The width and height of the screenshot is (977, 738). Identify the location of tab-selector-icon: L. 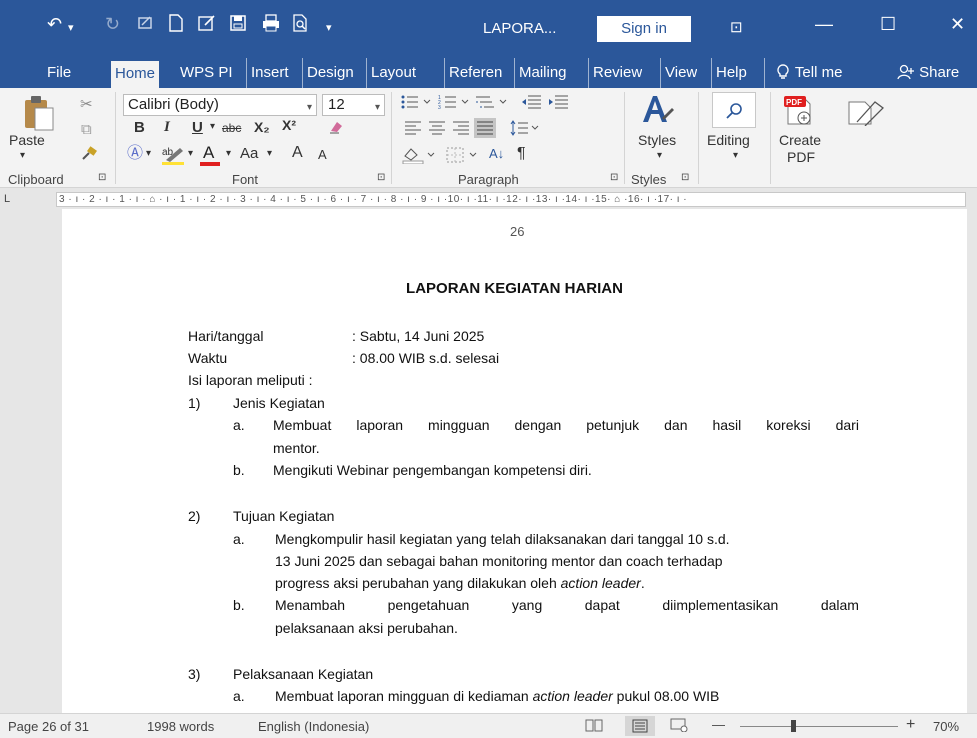
(10, 199).